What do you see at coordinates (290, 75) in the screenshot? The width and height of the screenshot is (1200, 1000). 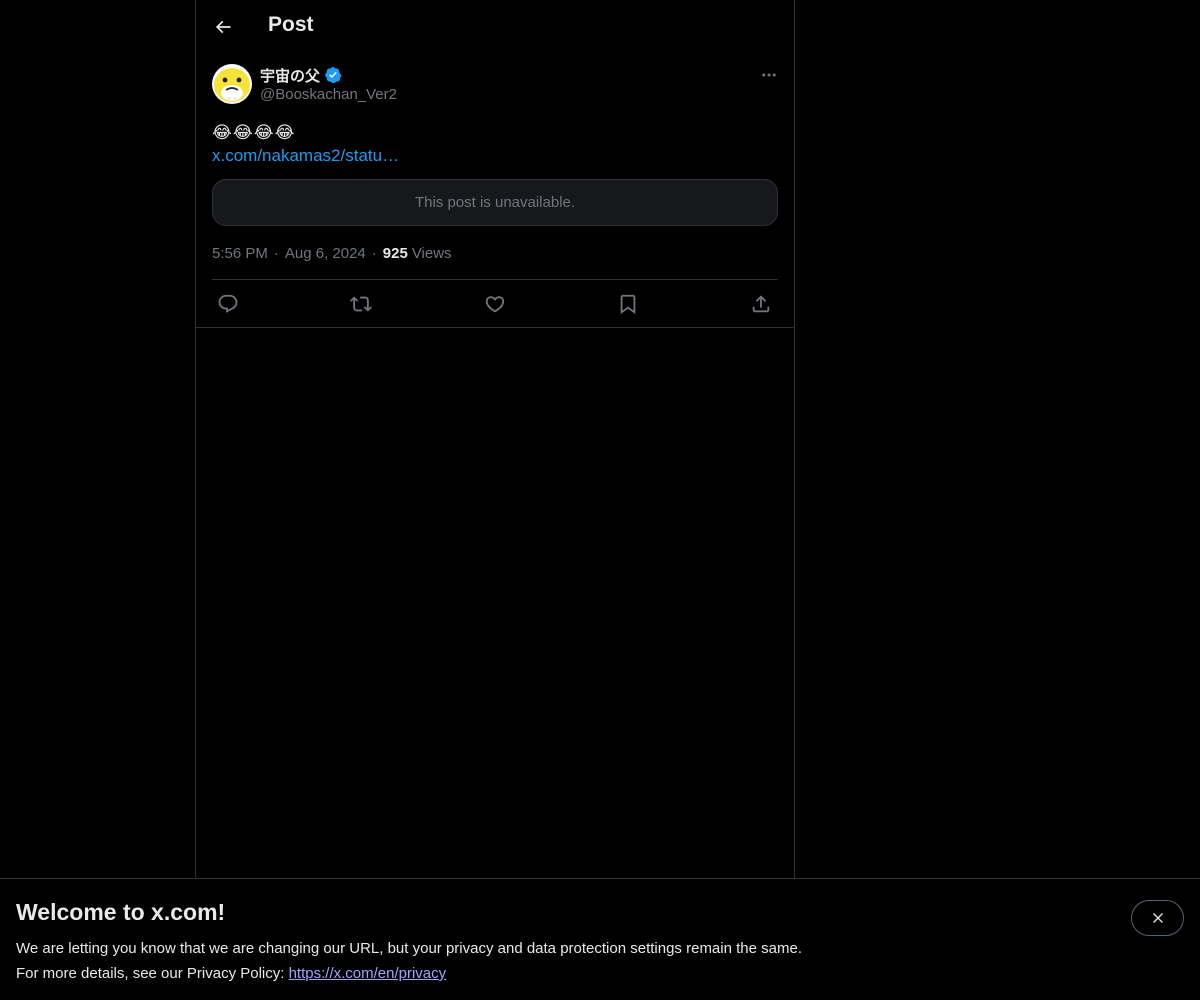 I see `display-name: 宇宙の父` at bounding box center [290, 75].